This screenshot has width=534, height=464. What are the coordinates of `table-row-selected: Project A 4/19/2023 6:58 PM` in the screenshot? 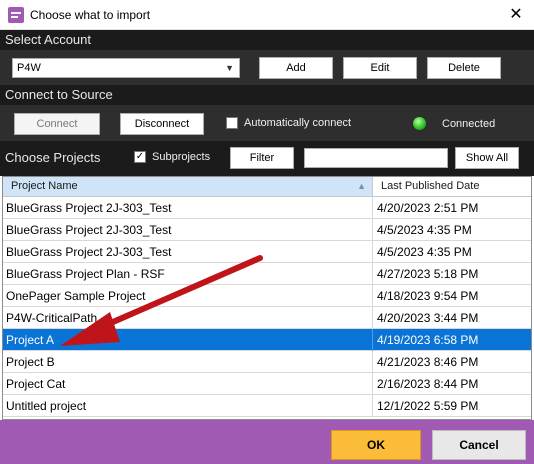 It's located at (267, 340).